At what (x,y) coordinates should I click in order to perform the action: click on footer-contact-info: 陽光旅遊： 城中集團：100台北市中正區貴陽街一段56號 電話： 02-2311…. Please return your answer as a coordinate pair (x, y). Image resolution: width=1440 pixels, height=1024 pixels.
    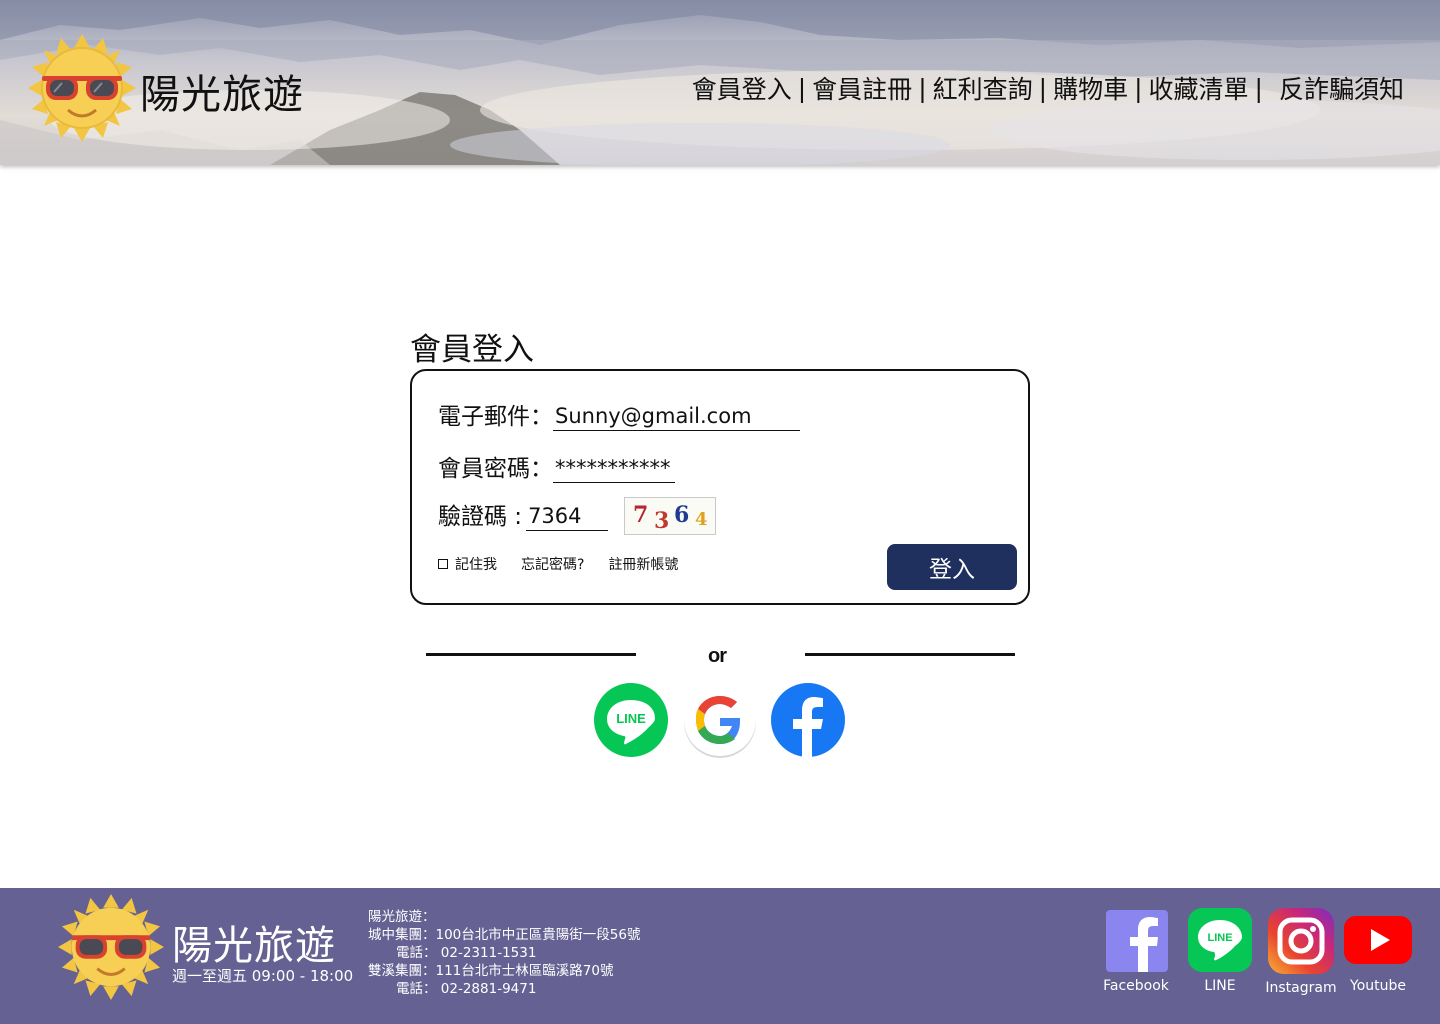
    Looking at the image, I should click on (504, 953).